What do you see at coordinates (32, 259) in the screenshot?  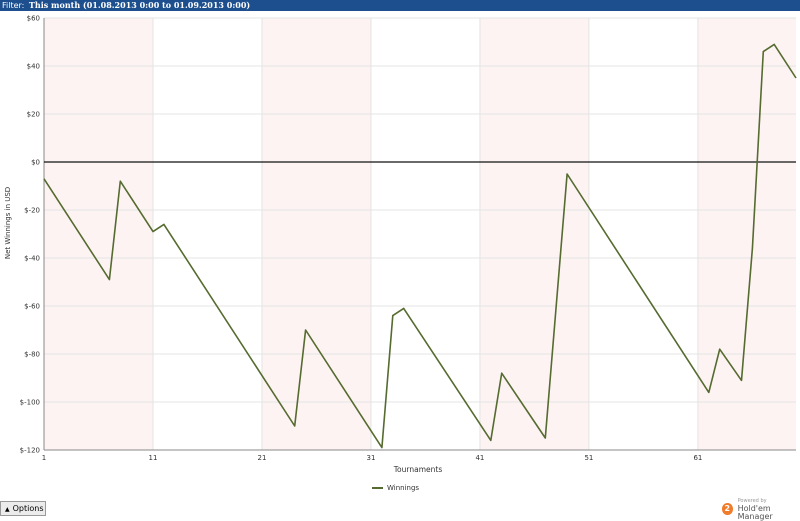 I see `y-tick-label: $-40` at bounding box center [32, 259].